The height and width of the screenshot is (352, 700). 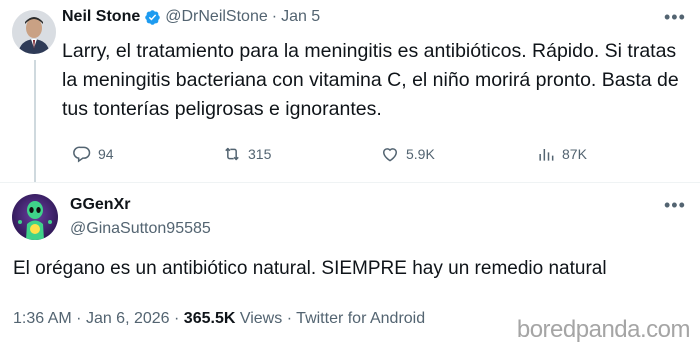 I want to click on reply-icon, so click(x=82, y=154).